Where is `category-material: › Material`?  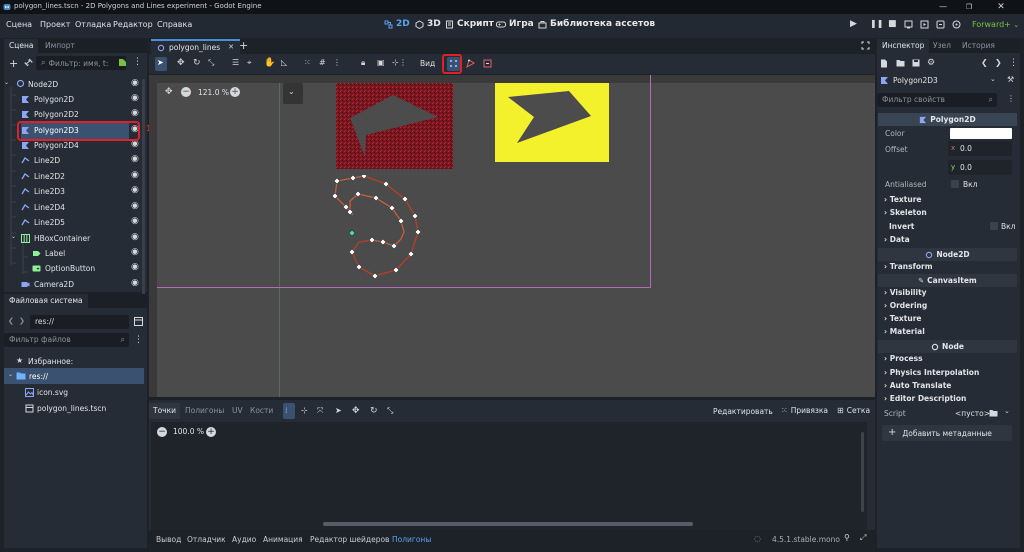
category-material: › Material is located at coordinates (904, 331).